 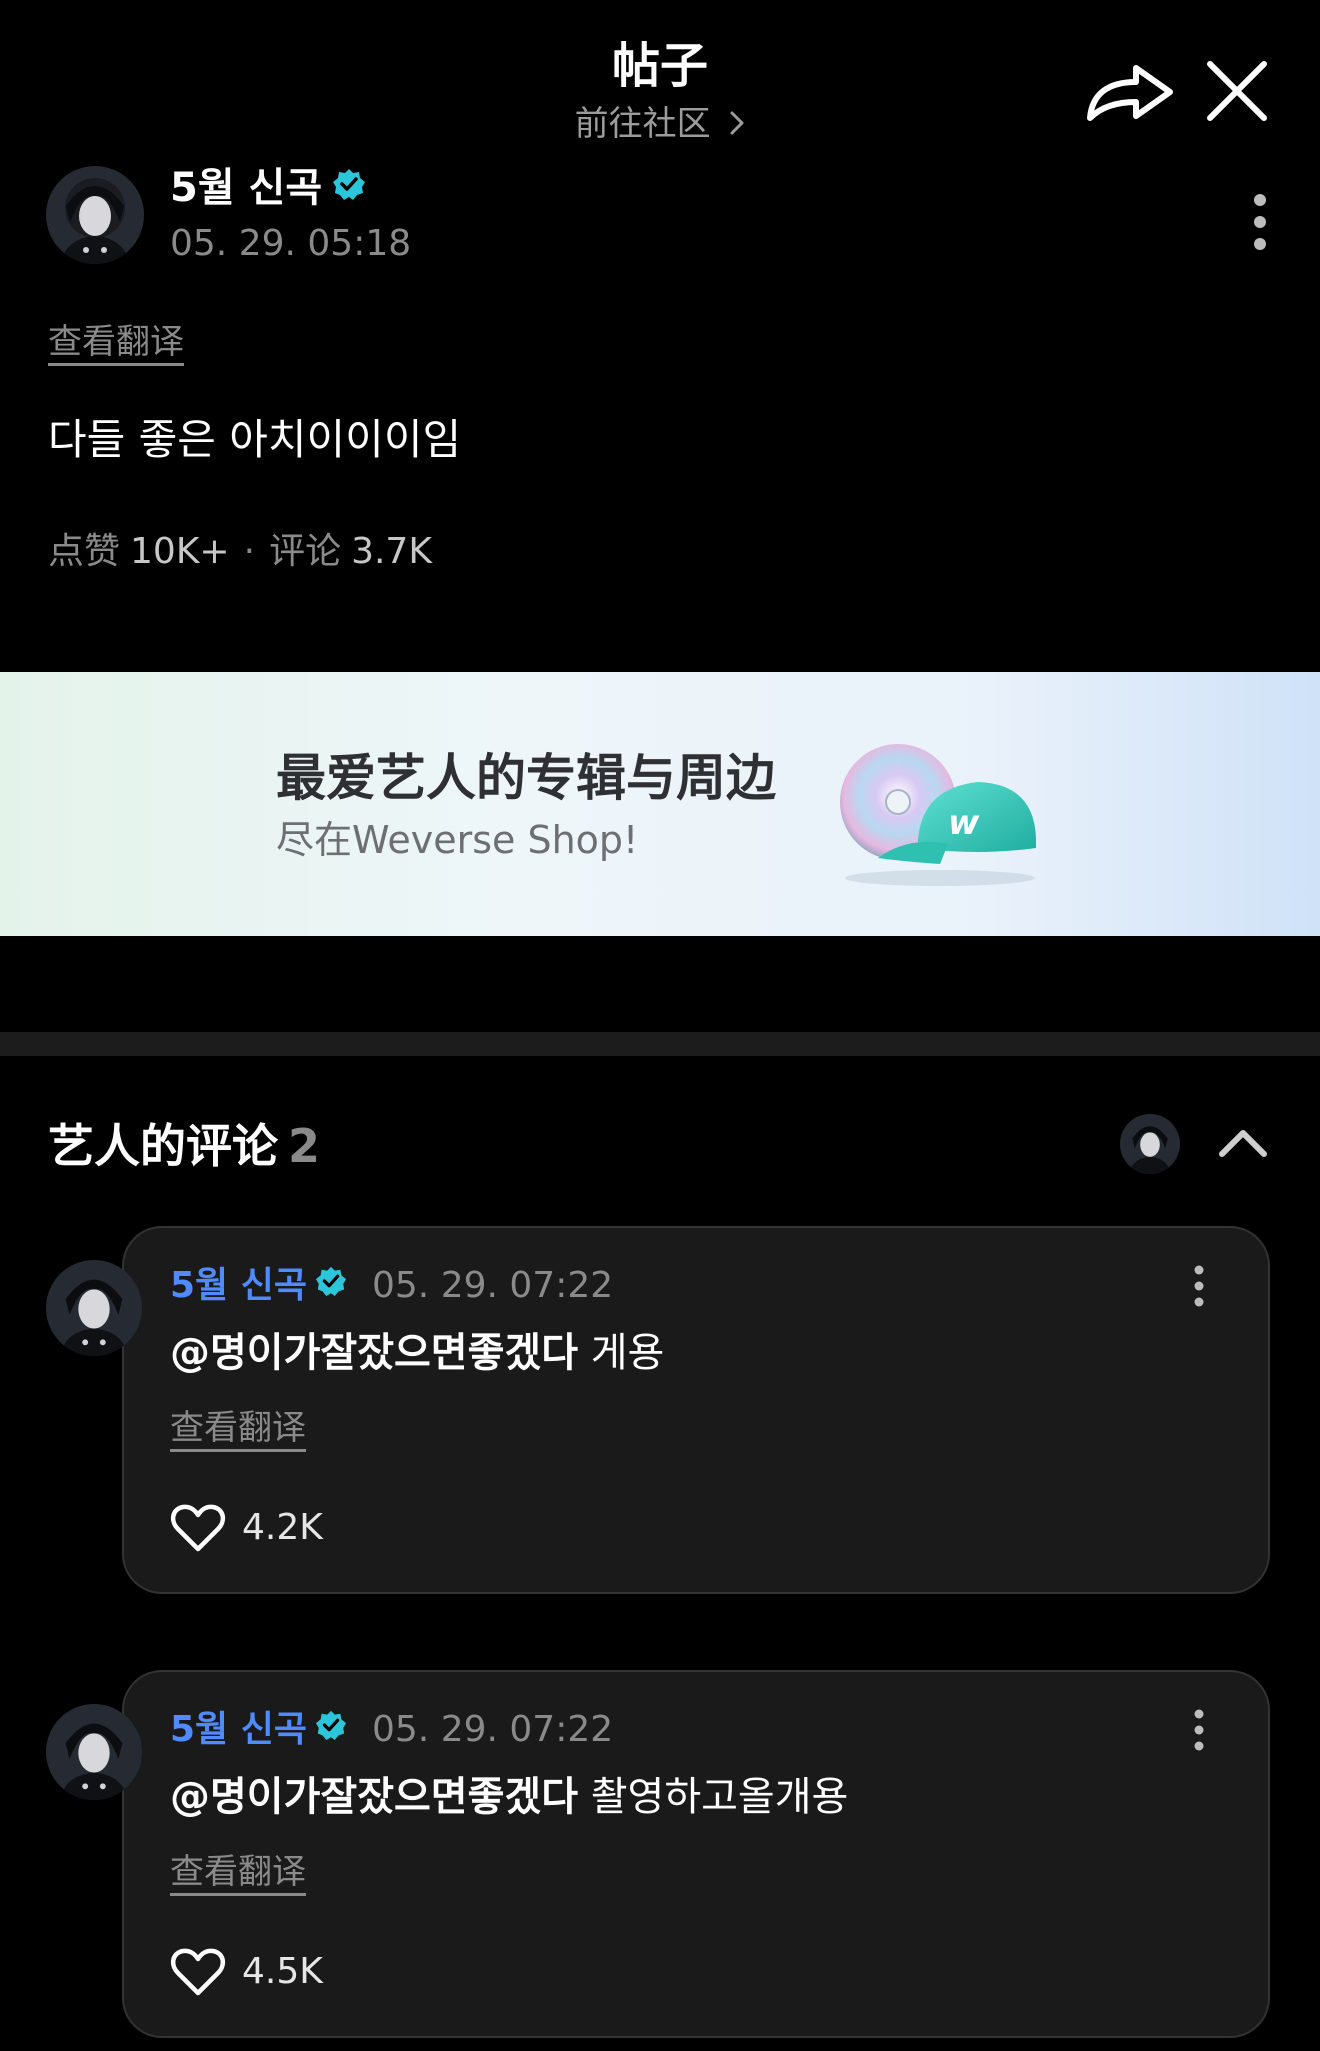 I want to click on artist-comments-title: 艺人的评论, so click(x=163, y=1146).